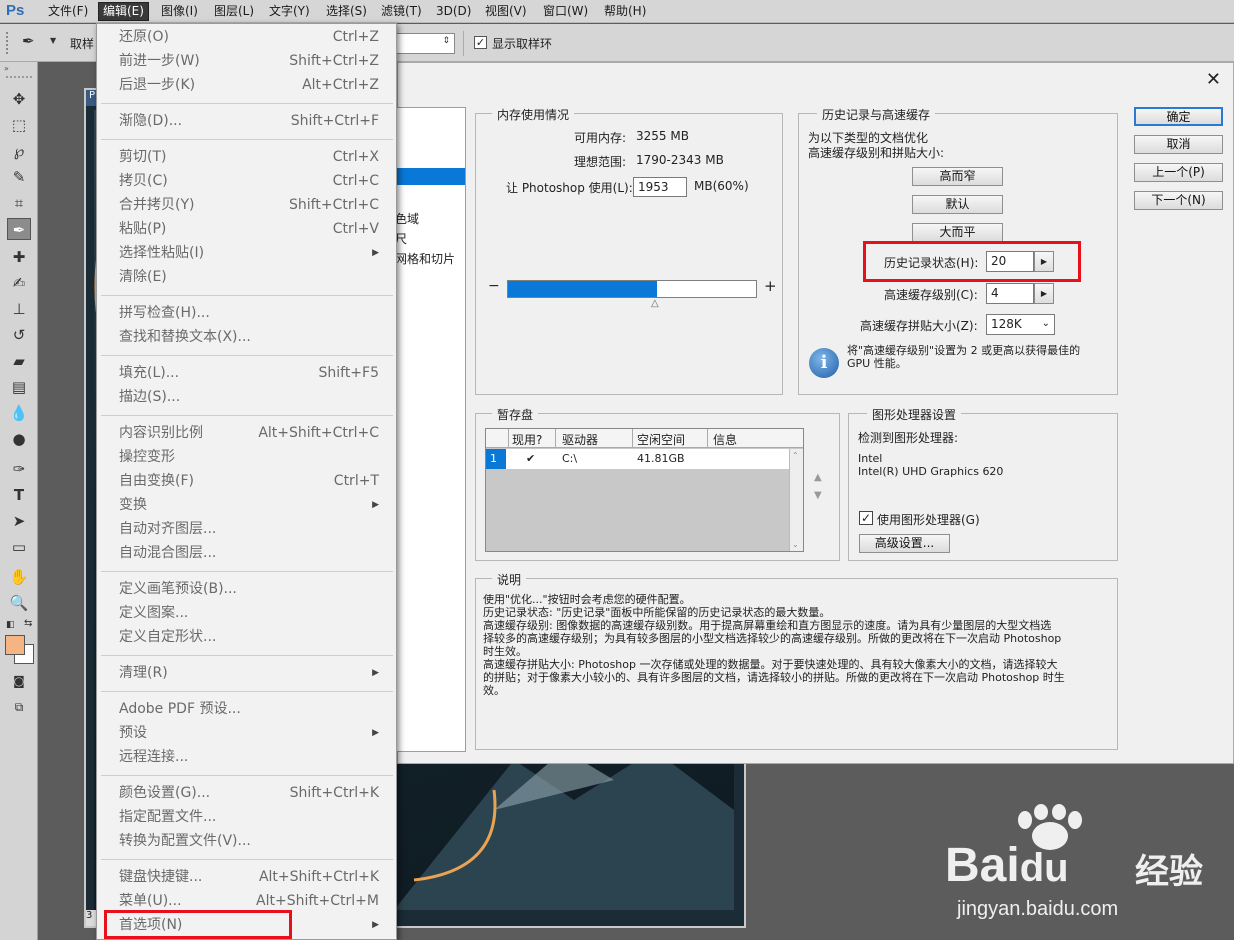 The image size is (1234, 940). Describe the element at coordinates (19, 469) in the screenshot. I see `pen-tool-icon: ✑` at that location.